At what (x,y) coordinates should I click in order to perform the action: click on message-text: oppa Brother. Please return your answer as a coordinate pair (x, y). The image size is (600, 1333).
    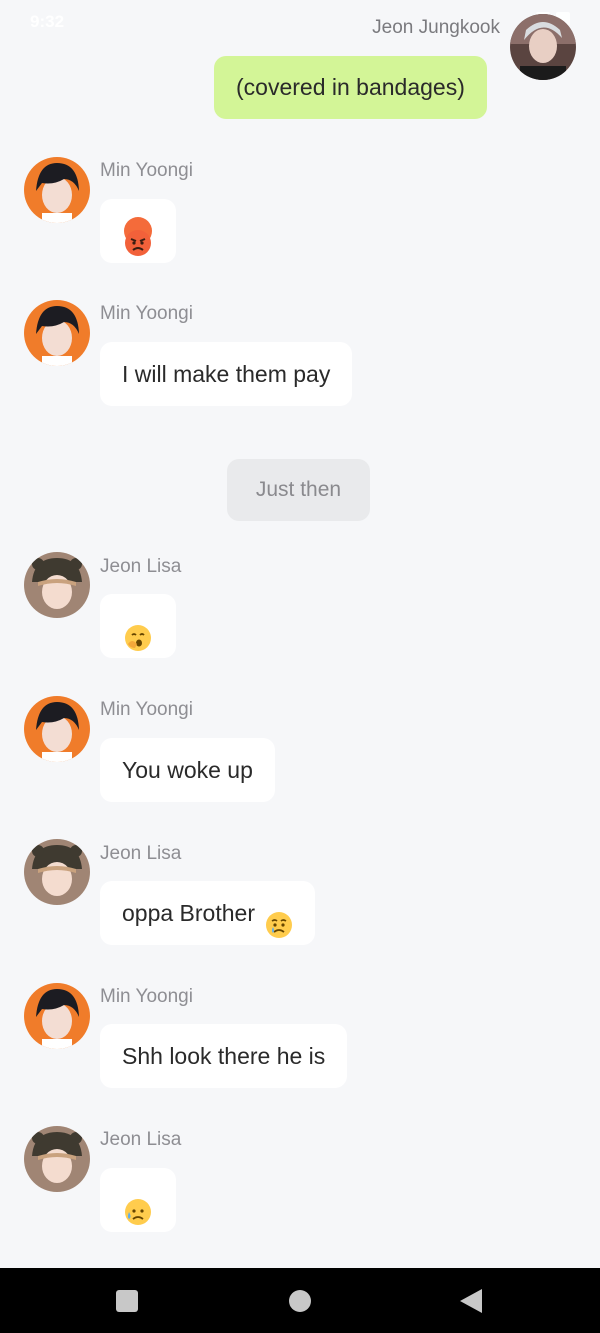
    Looking at the image, I should click on (188, 913).